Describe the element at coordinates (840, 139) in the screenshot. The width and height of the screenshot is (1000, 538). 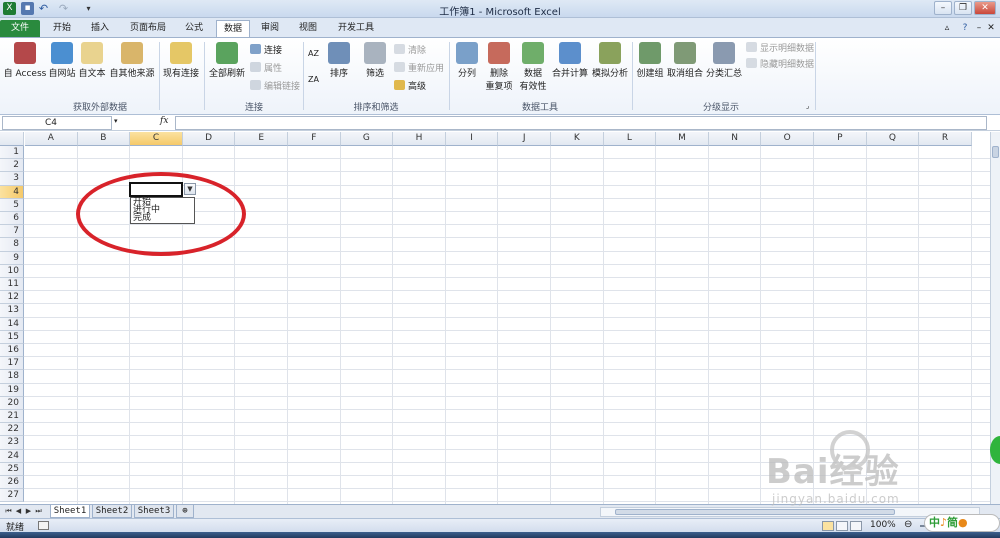
I see `column-header-p: P` at that location.